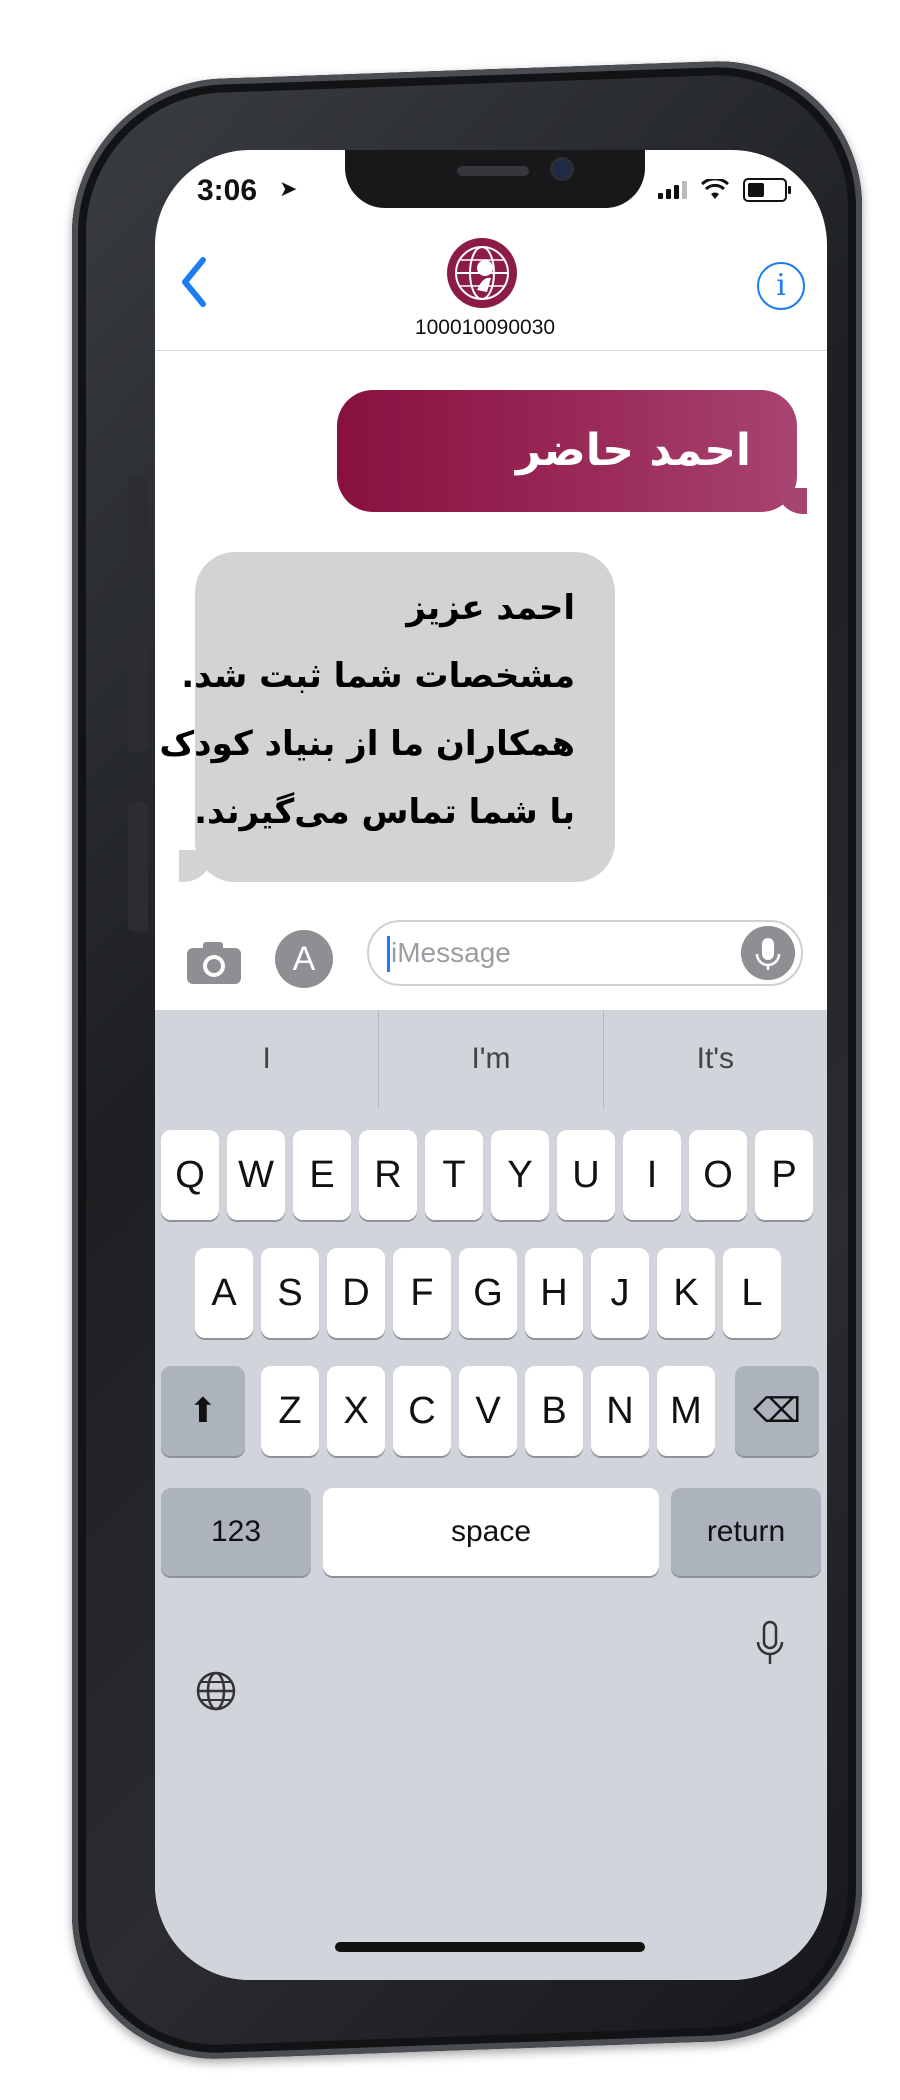  I want to click on key-i: I, so click(652, 1175).